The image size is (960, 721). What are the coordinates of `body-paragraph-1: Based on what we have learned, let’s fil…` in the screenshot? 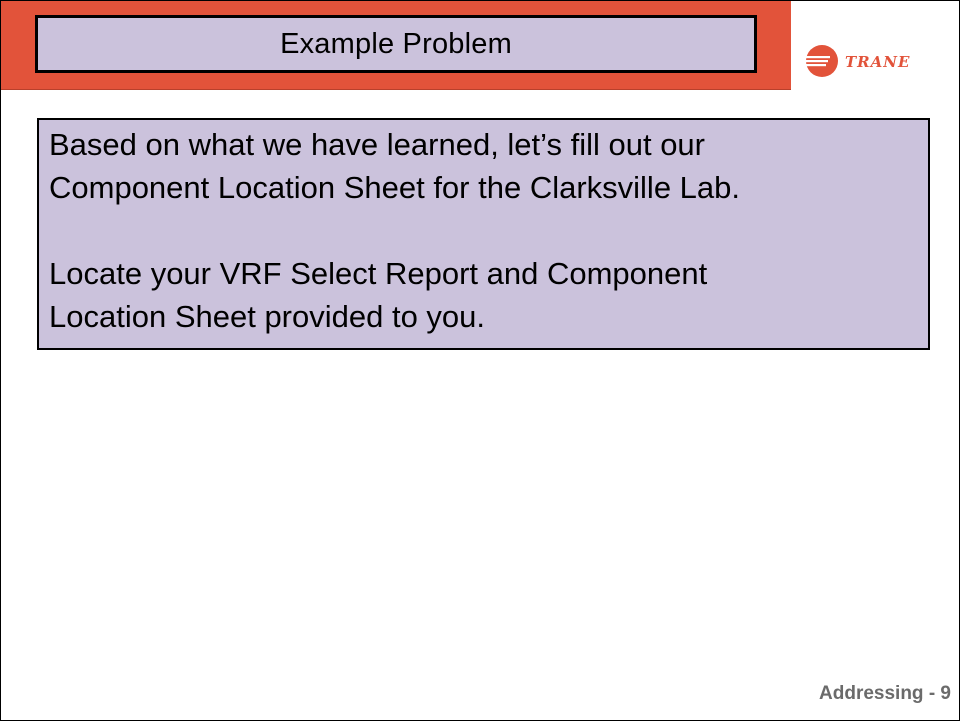 It's located at (395, 166).